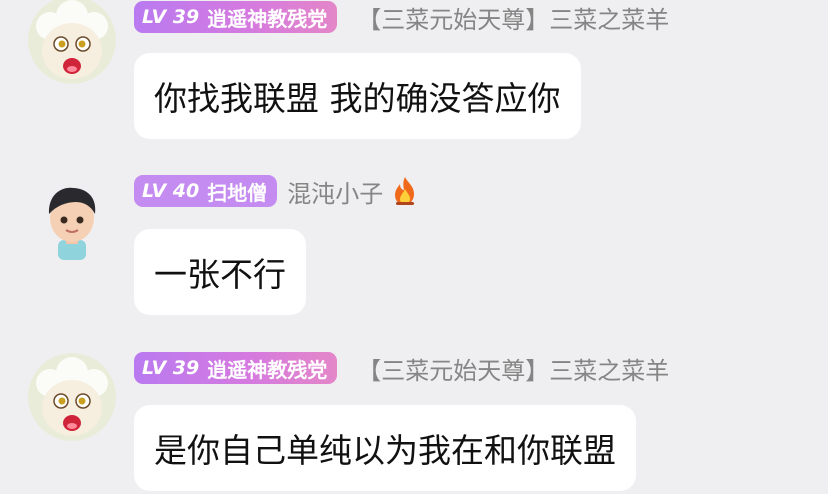  Describe the element at coordinates (405, 191) in the screenshot. I see `fire-icon` at that location.